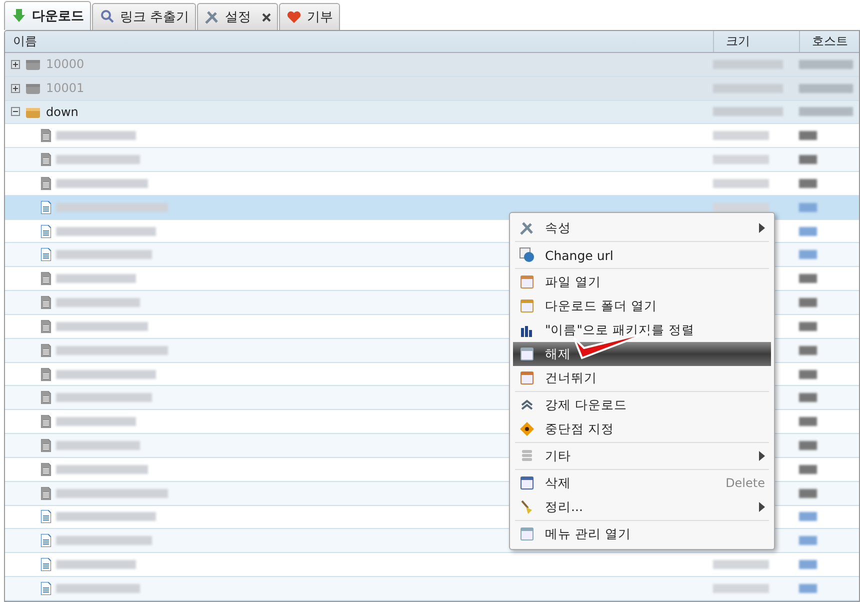 Image resolution: width=860 pixels, height=602 pixels. I want to click on download-arrow-icon, so click(19, 16).